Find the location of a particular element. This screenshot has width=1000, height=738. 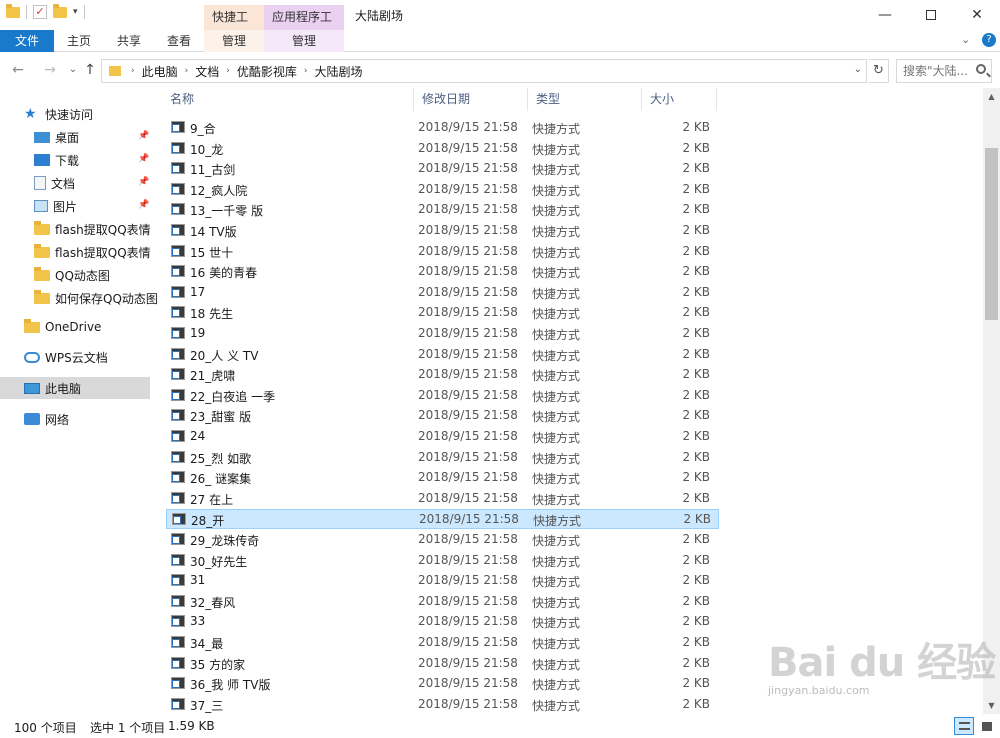

address-bar: › 此电脑 › 文档 › 优酷影视库 › 大陆剧场 ⌄ is located at coordinates (484, 71).